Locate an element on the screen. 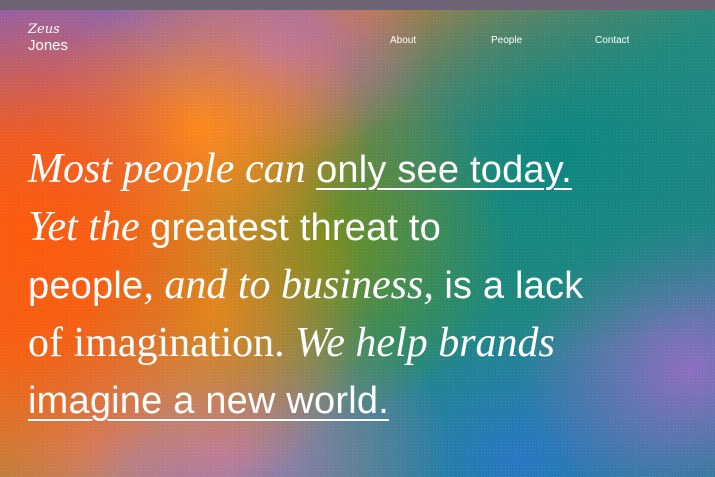 The image size is (715, 477). logo-link: Zeus Jones is located at coordinates (48, 38).